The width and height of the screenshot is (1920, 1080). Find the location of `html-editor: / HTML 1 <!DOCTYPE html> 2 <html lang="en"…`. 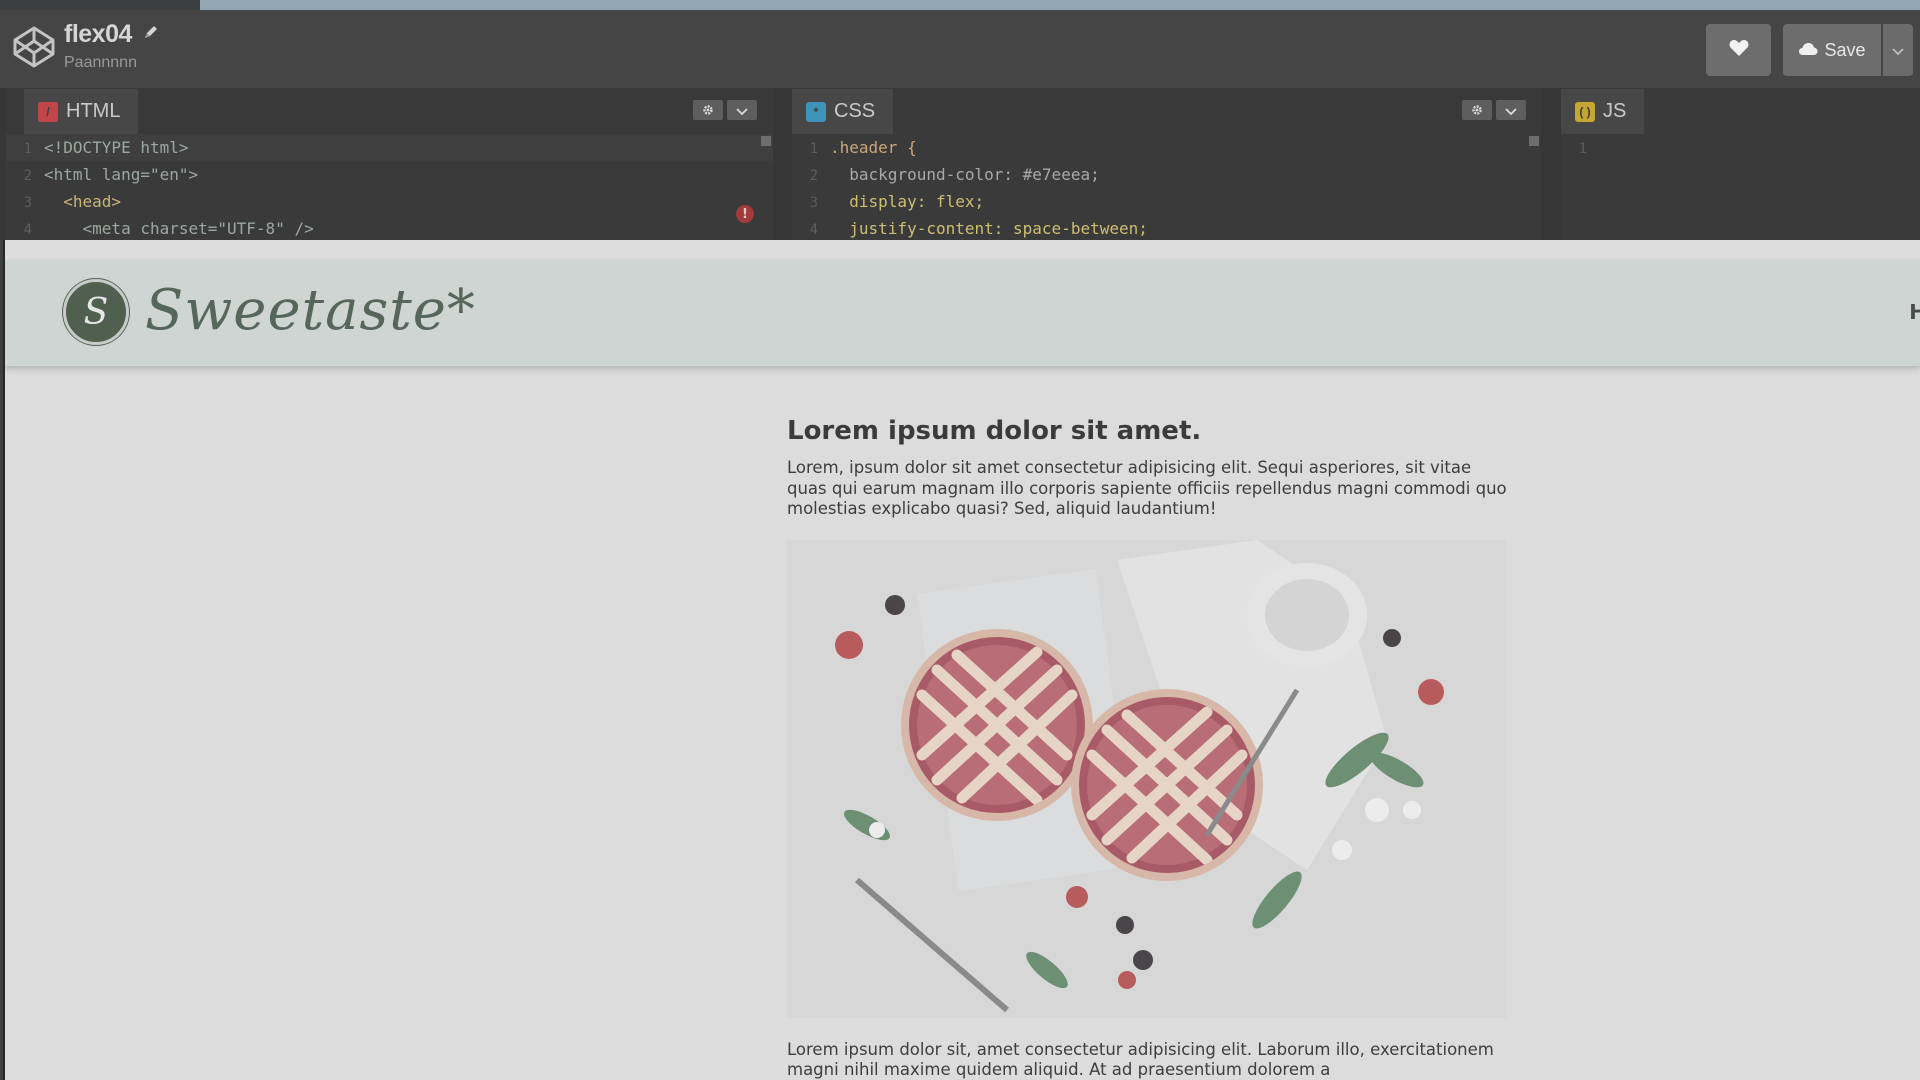

html-editor: / HTML 1 <!DOCTYPE html> 2 <html lang="en"… is located at coordinates (389, 164).